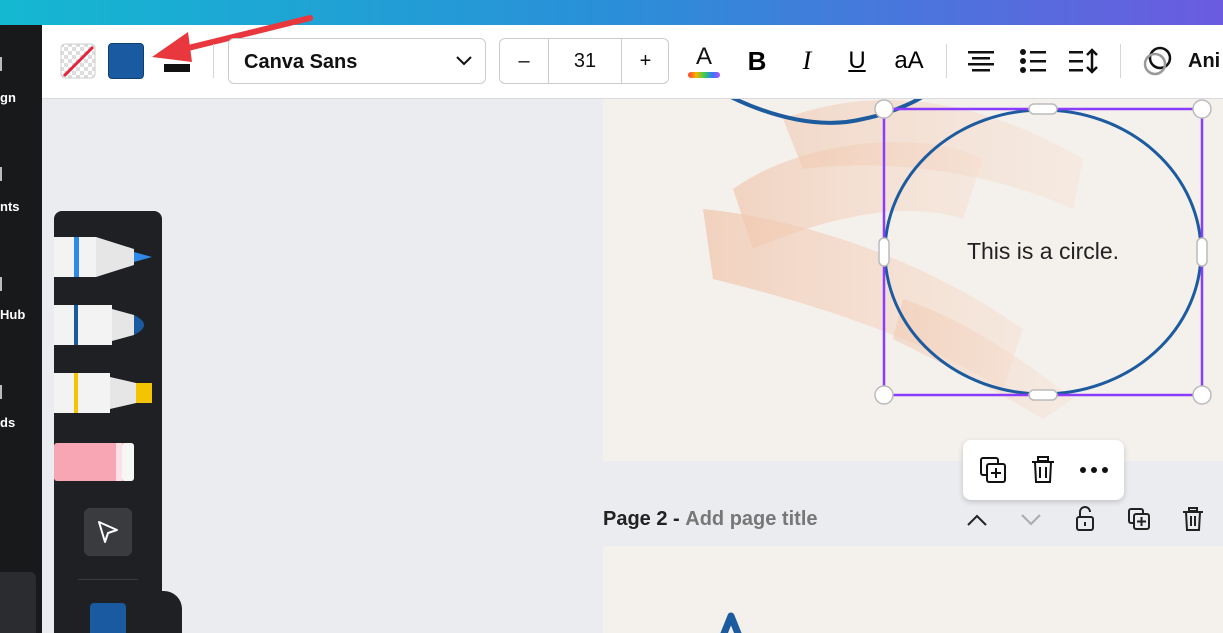  I want to click on more-dots-icon, so click(1094, 470).